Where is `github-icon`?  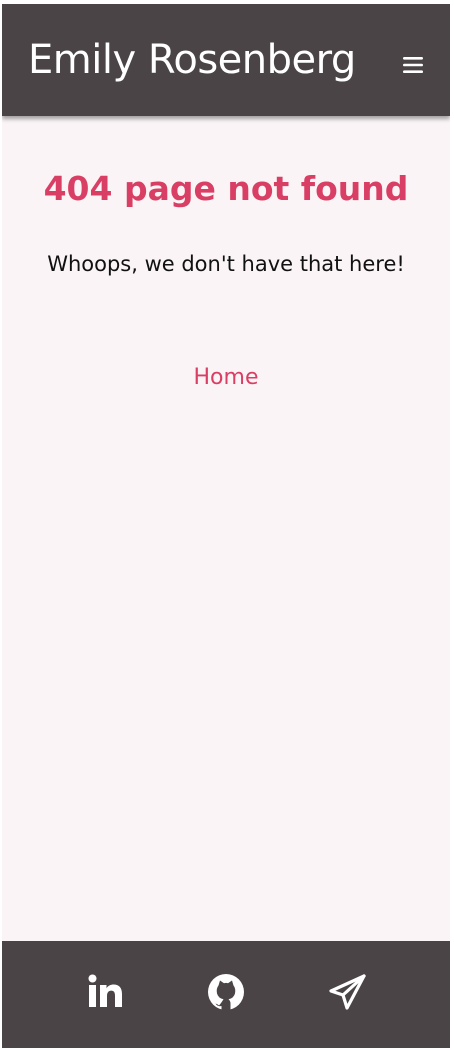
github-icon is located at coordinates (226, 992).